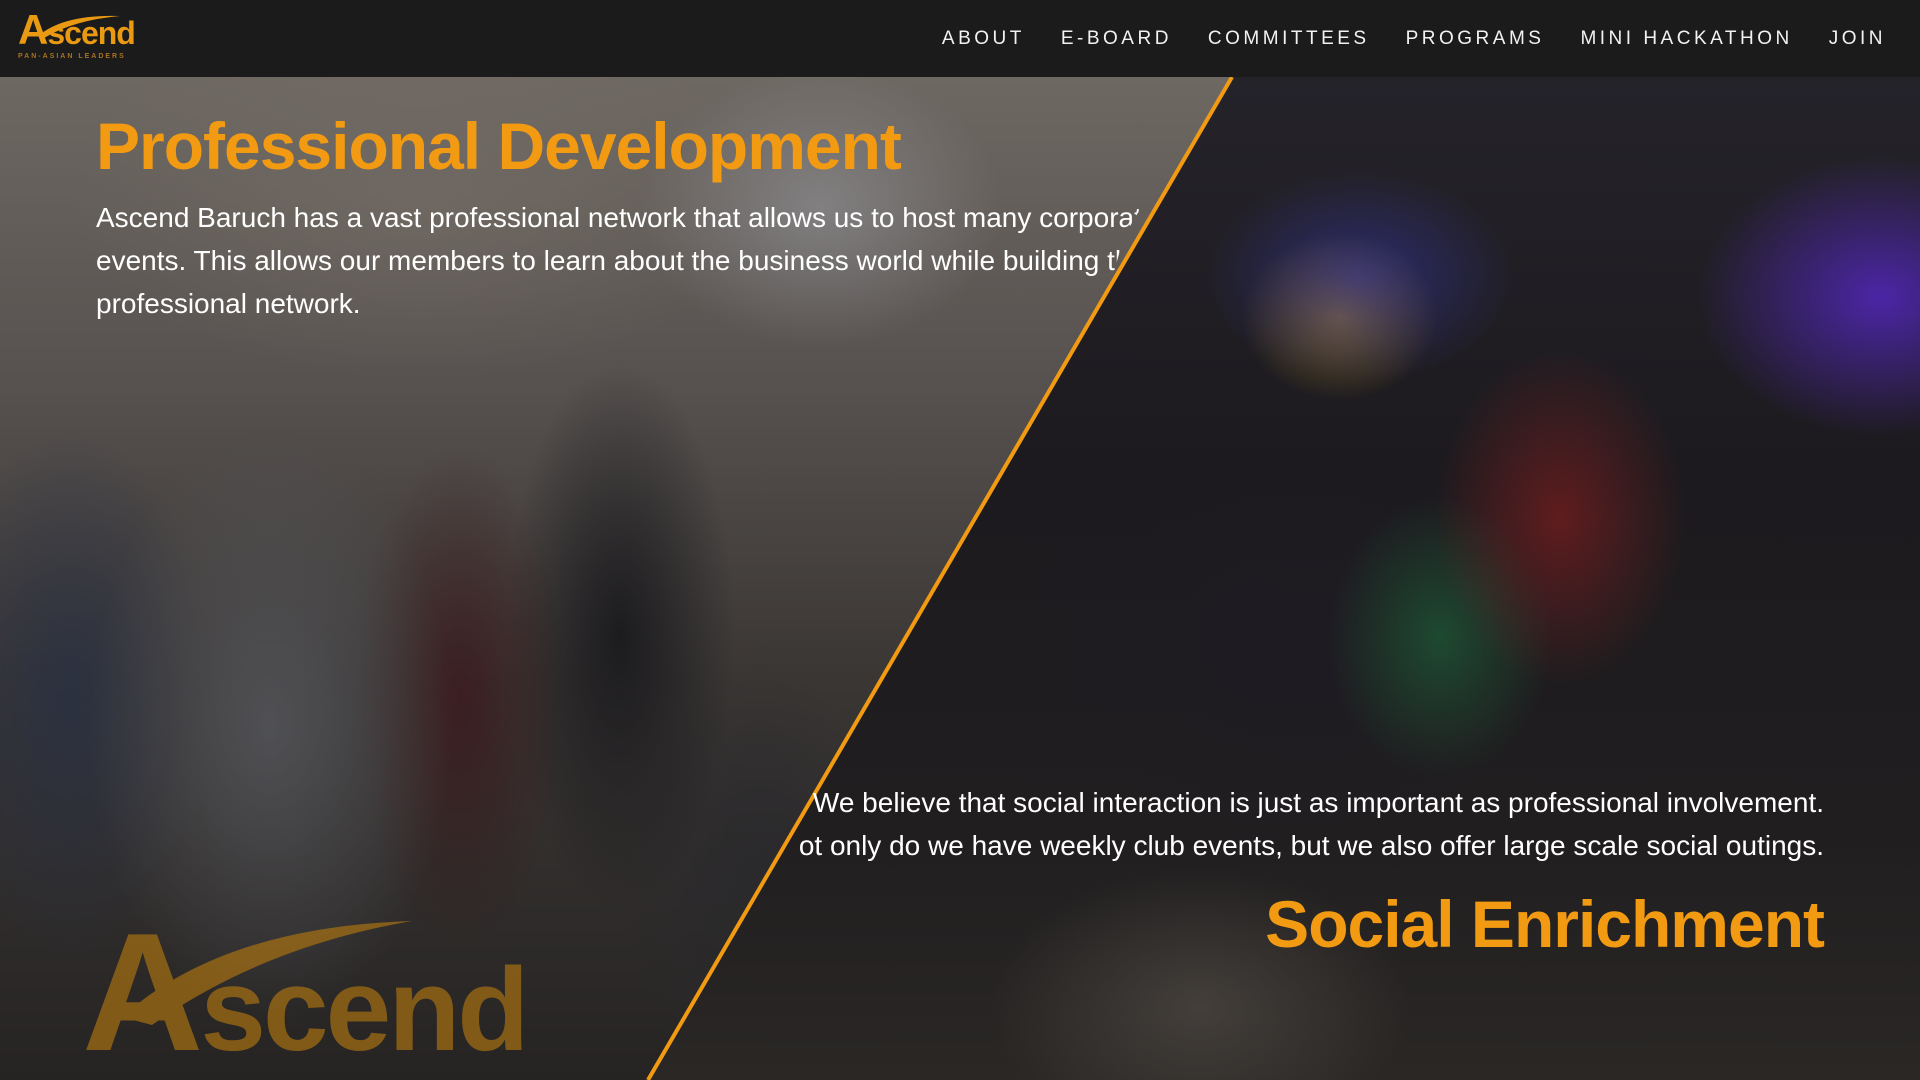 This screenshot has height=1080, width=1920. I want to click on professional-development-title: Professional Development, so click(499, 146).